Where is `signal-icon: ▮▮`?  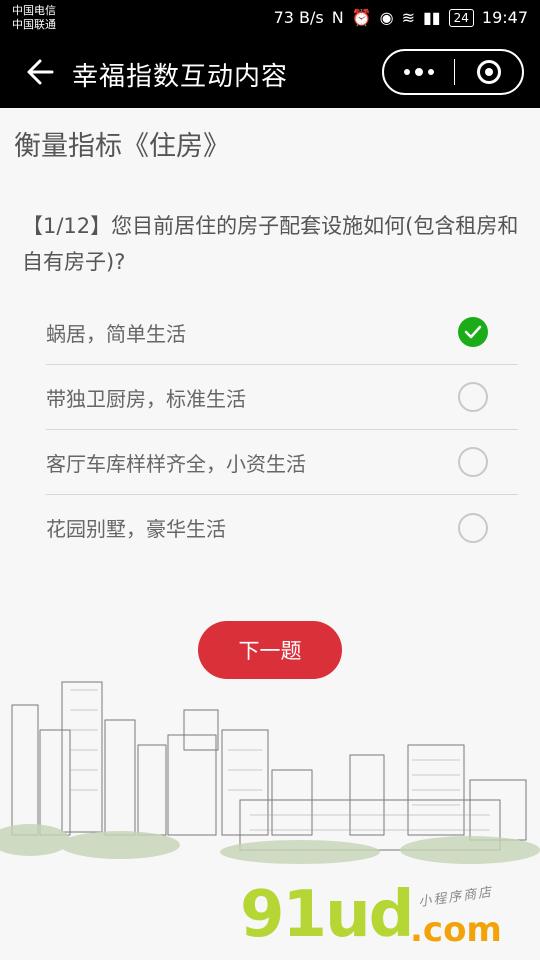
signal-icon: ▮▮ is located at coordinates (432, 17).